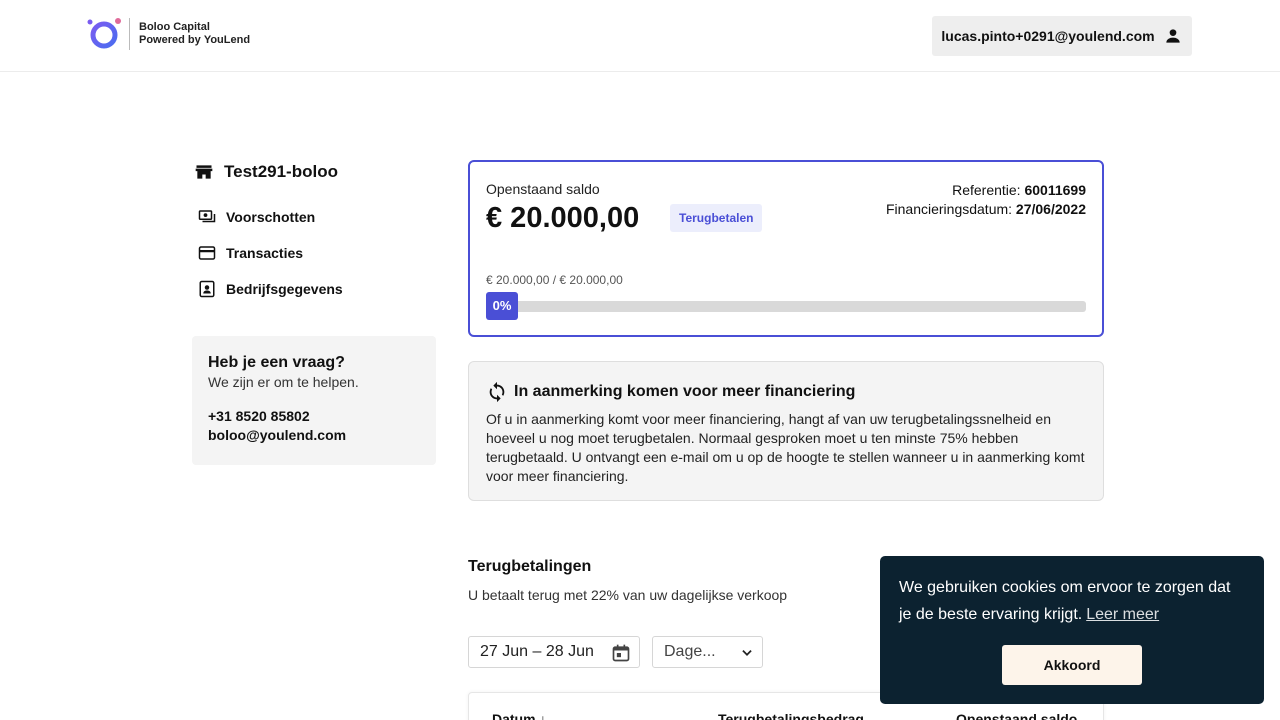 The height and width of the screenshot is (720, 1280). Describe the element at coordinates (1122, 614) in the screenshot. I see `cookie-learn-more-link: Leer meer` at that location.